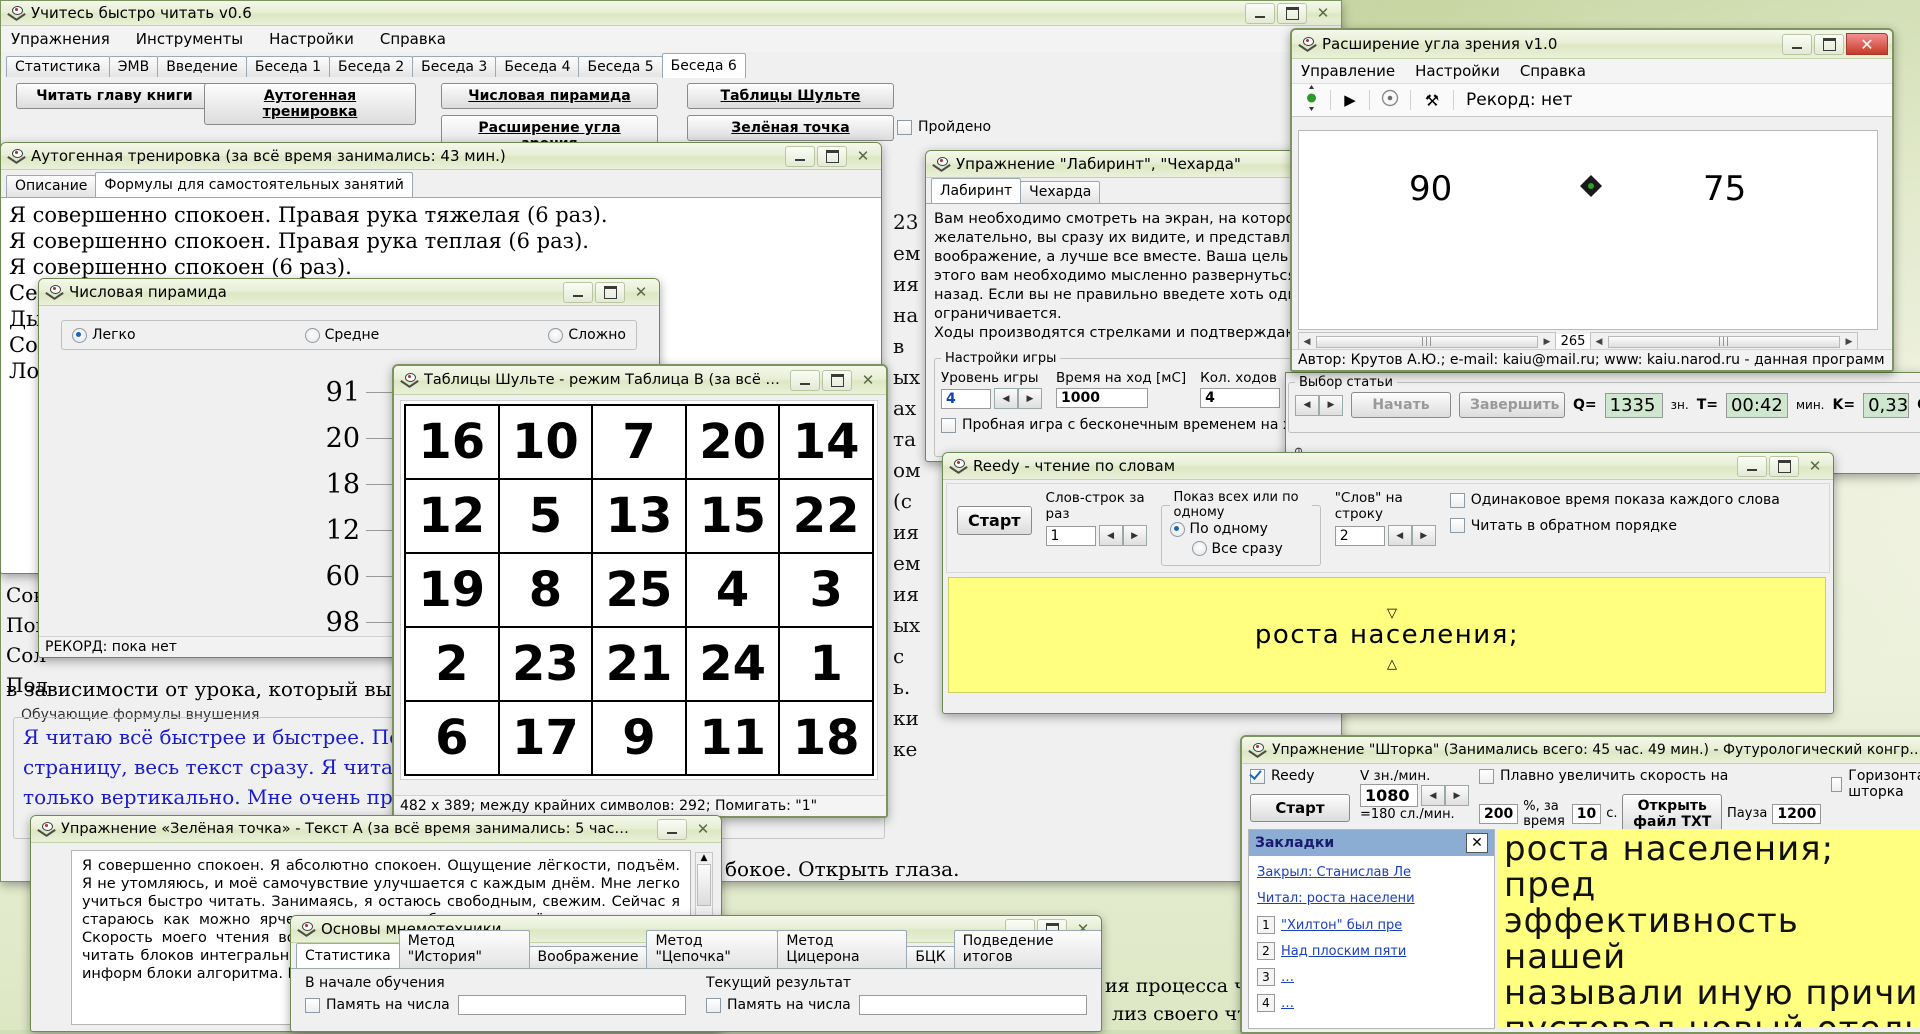  What do you see at coordinates (341, 335) in the screenshot?
I see `level-medium-radio: Средне` at bounding box center [341, 335].